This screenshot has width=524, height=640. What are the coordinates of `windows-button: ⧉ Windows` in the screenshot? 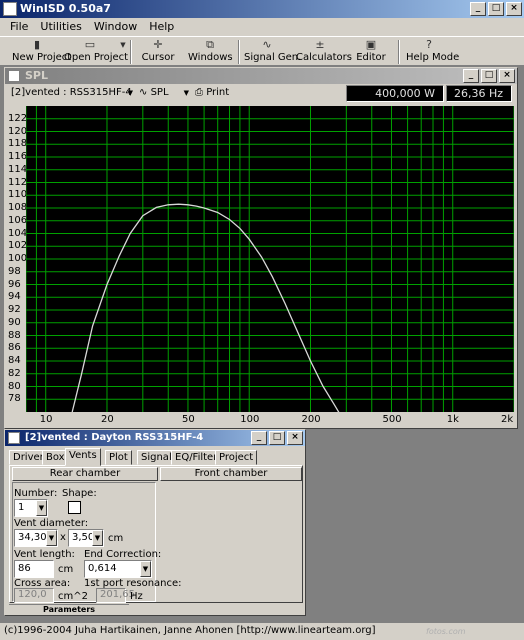 It's located at (210, 52).